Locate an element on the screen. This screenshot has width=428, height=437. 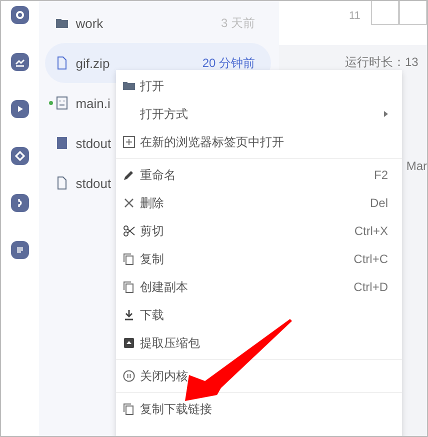
file-name: gif.zip is located at coordinates (93, 63).